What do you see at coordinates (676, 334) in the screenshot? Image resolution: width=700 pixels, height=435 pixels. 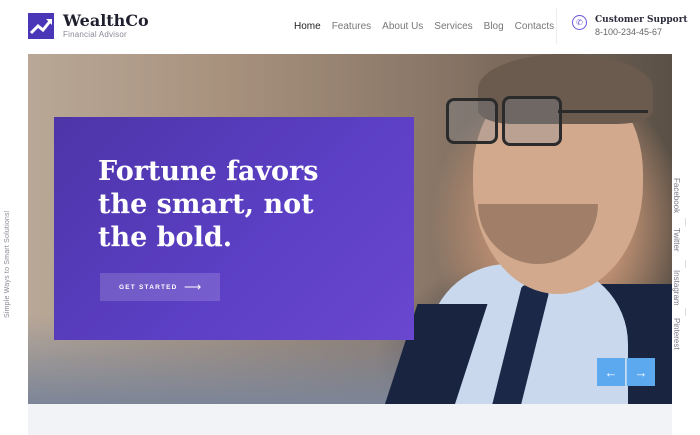 I see `social-pinterest: Pinterest` at bounding box center [676, 334].